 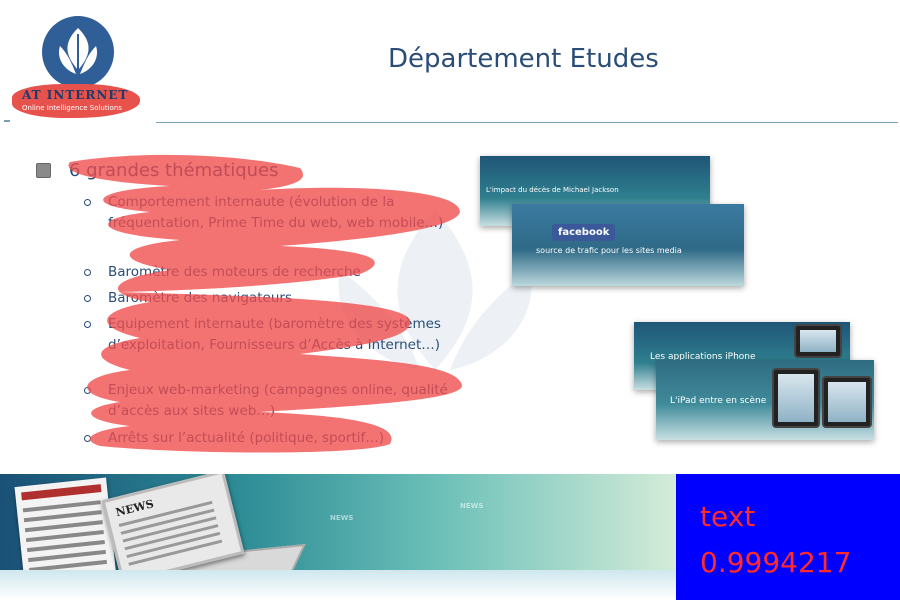 I want to click on main-bullet: 6 grandes thématiques, so click(x=157, y=170).